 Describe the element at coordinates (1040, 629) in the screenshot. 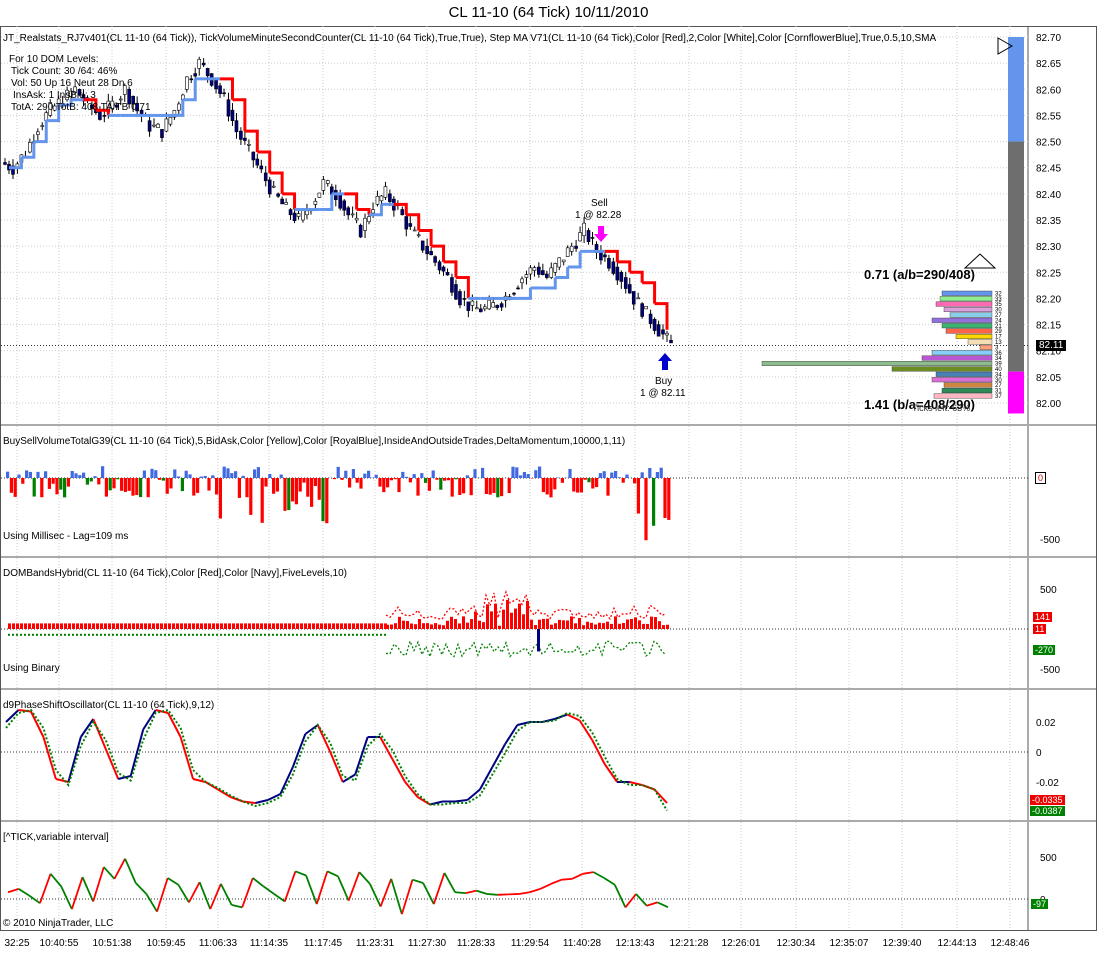

I see `dom-val2-marker: 11` at that location.